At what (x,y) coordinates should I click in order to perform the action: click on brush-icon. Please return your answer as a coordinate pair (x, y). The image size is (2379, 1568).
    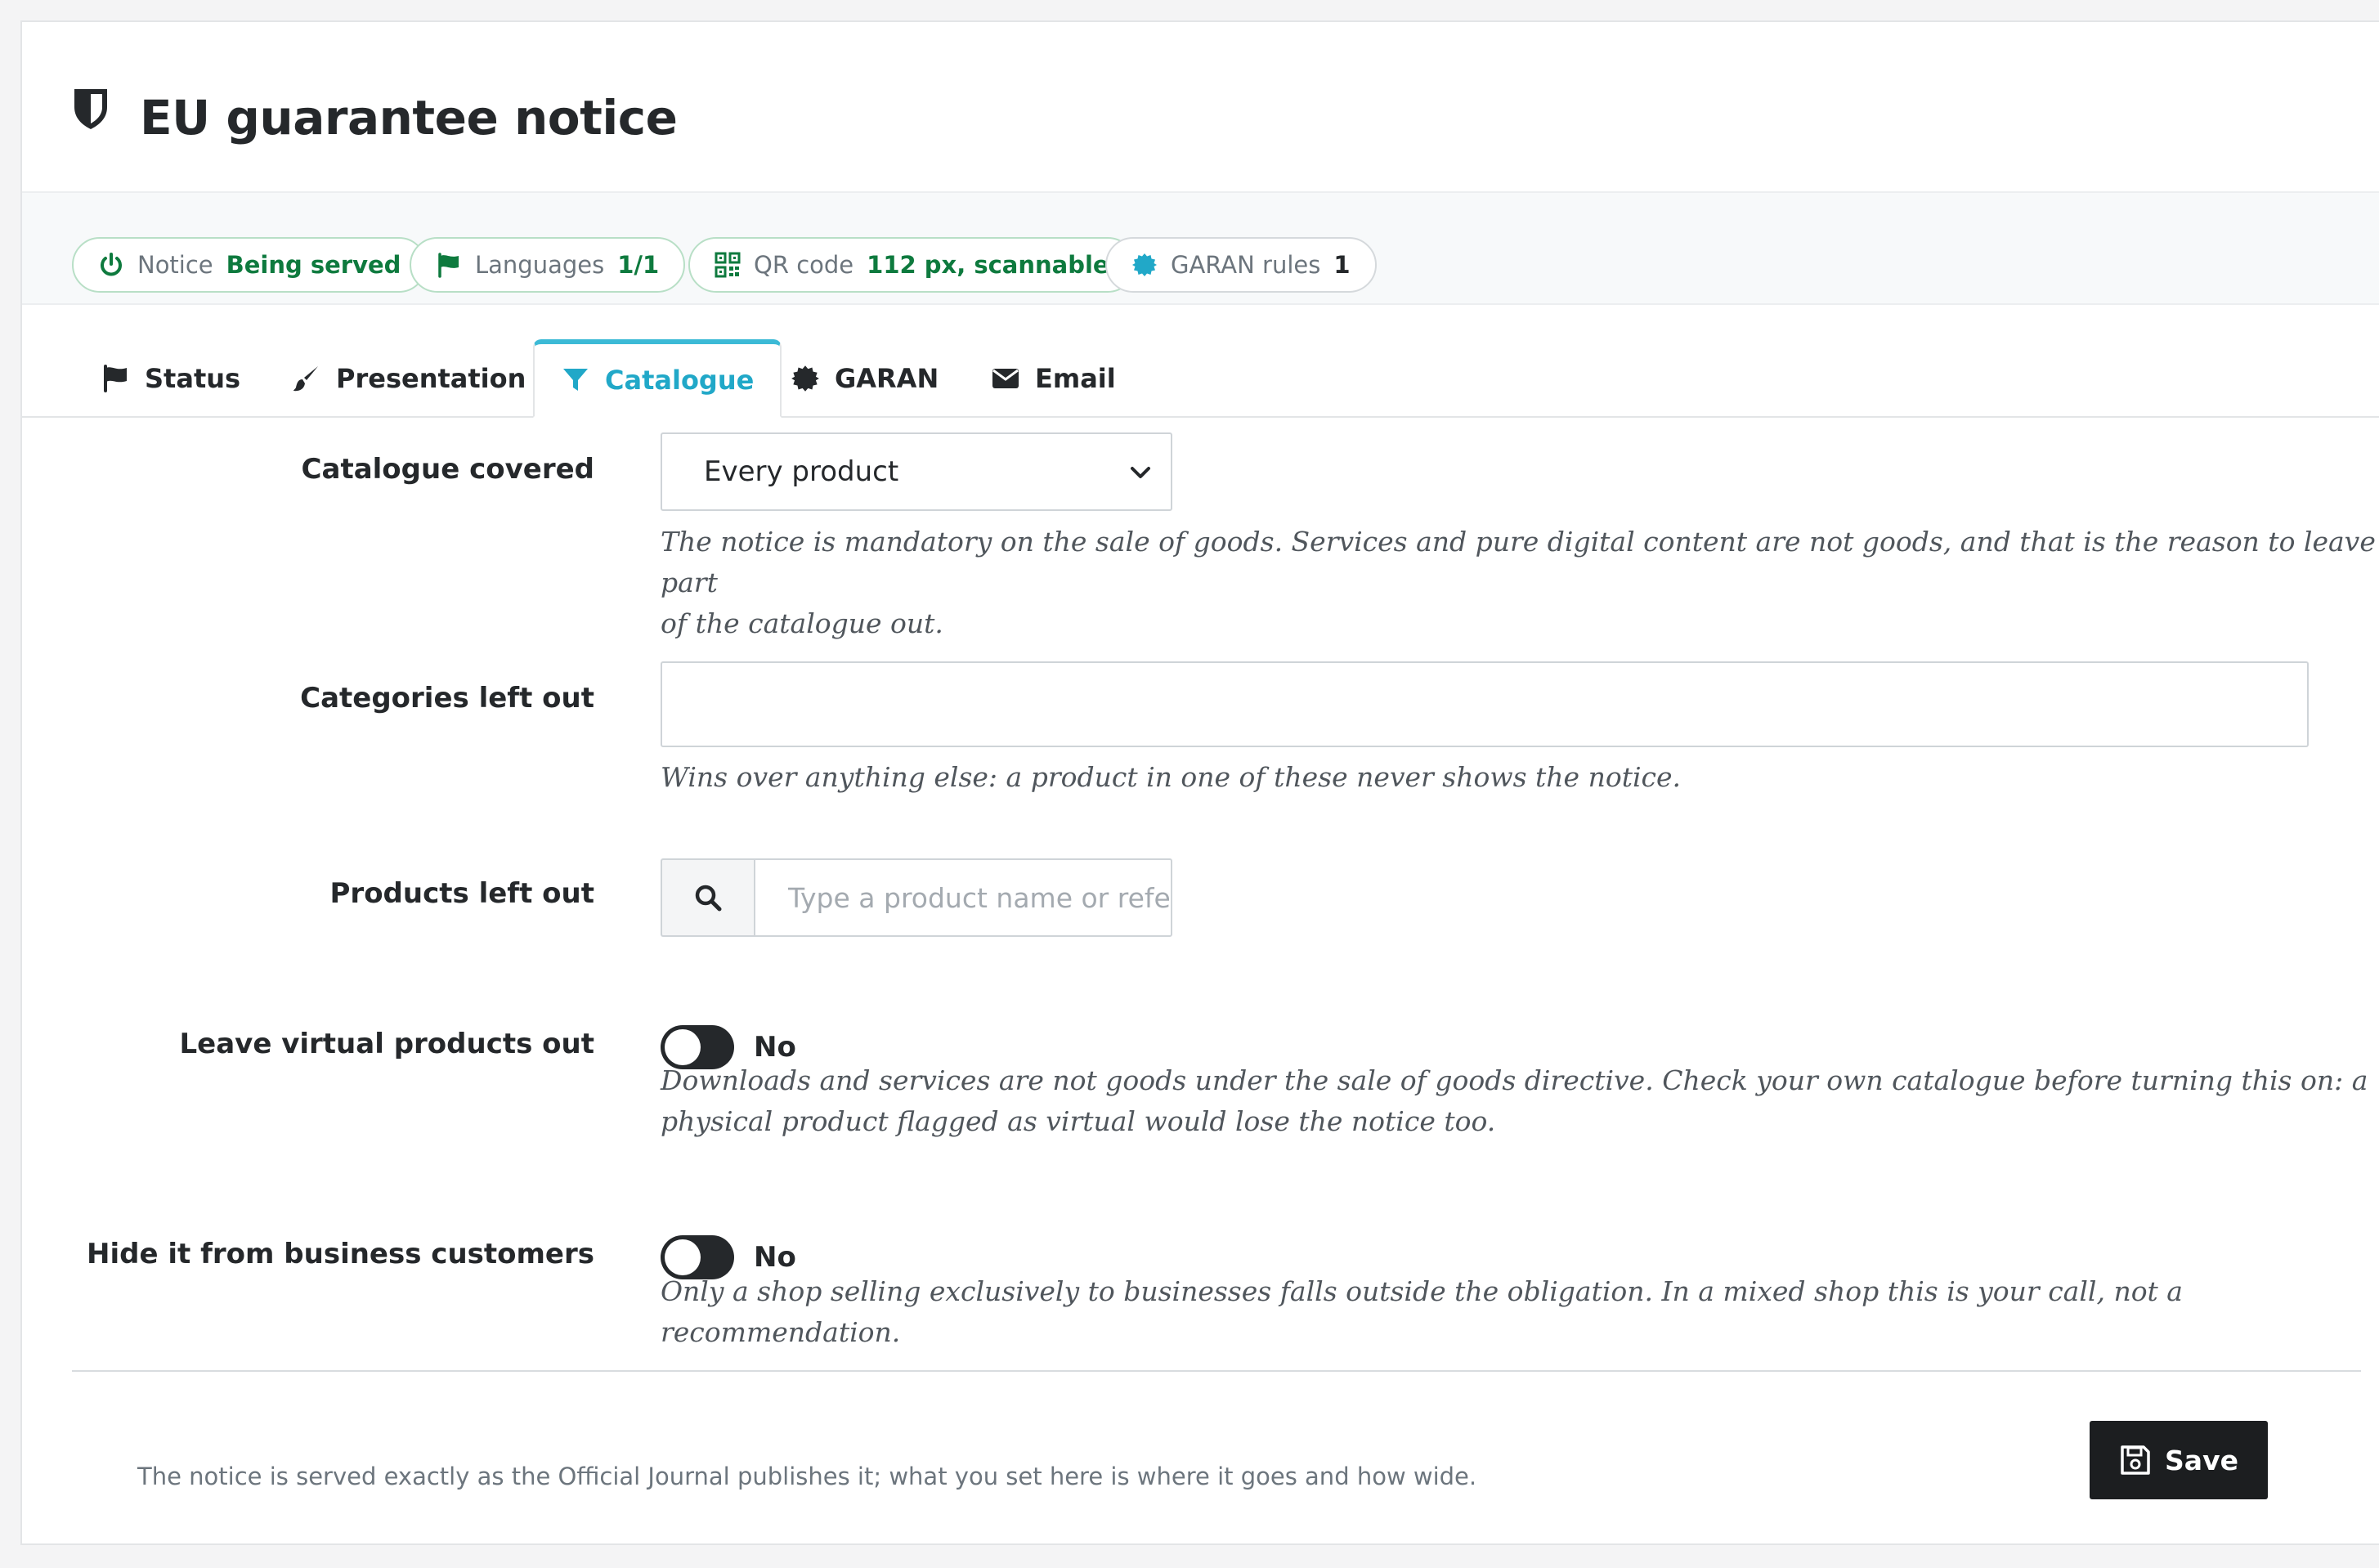
    Looking at the image, I should click on (306, 379).